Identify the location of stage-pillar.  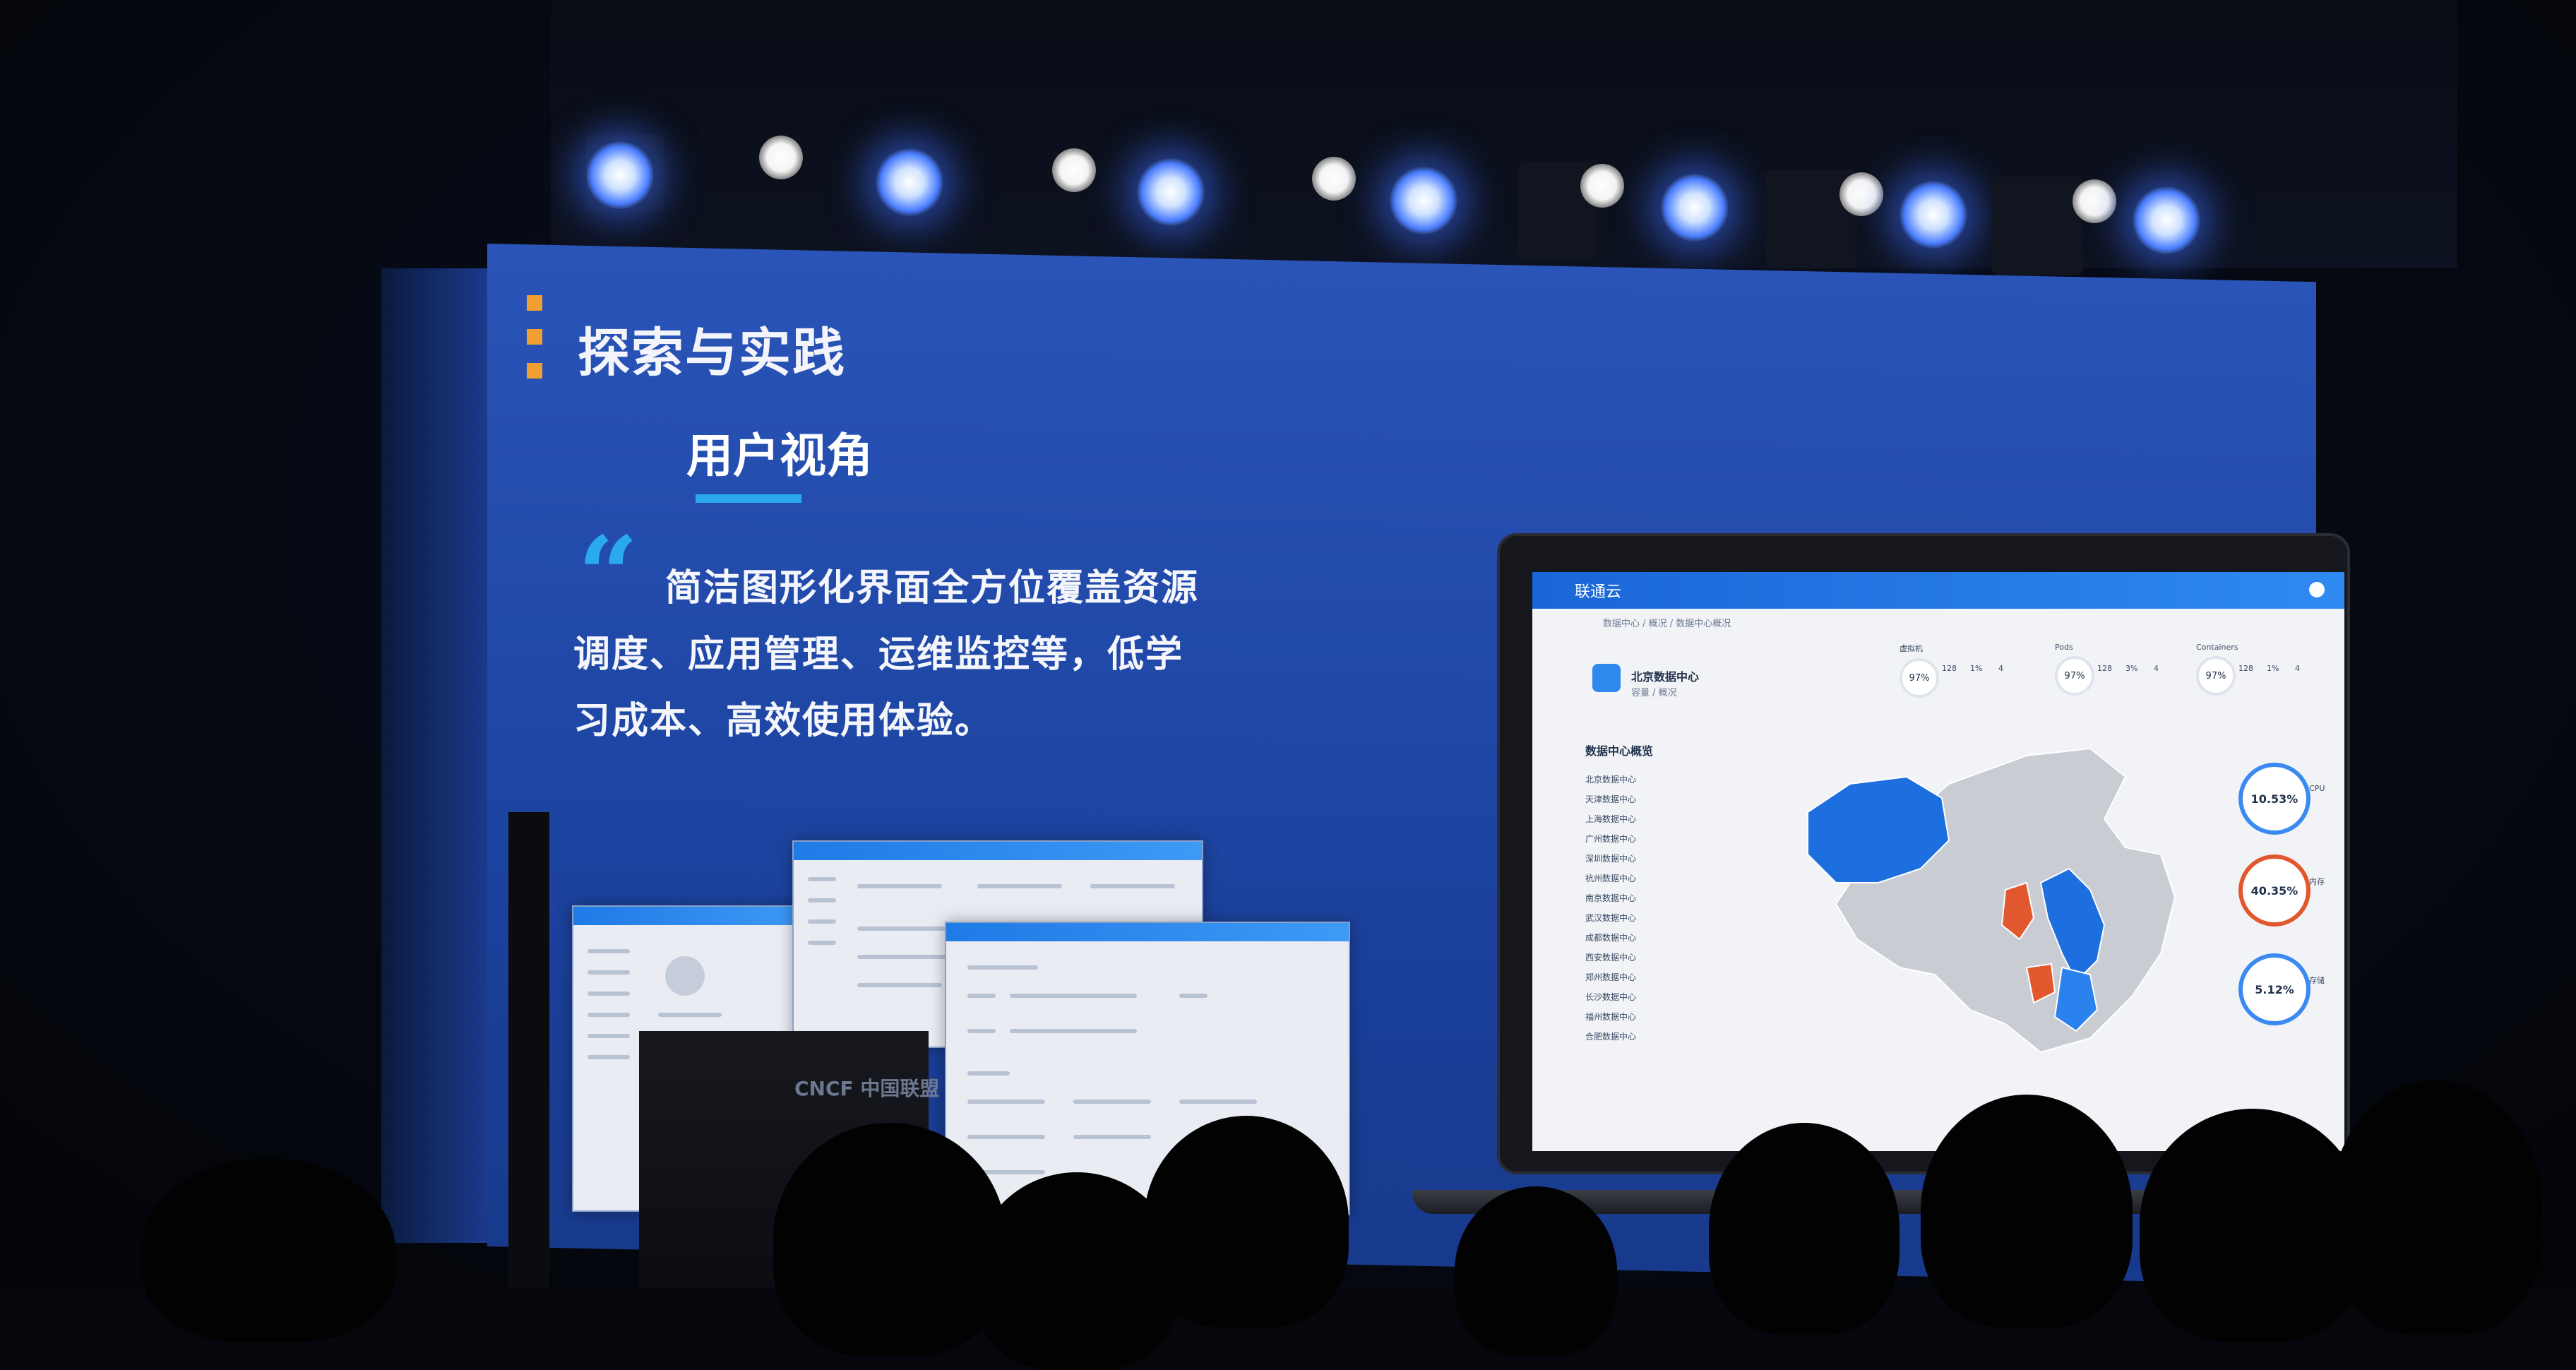
(528, 1050).